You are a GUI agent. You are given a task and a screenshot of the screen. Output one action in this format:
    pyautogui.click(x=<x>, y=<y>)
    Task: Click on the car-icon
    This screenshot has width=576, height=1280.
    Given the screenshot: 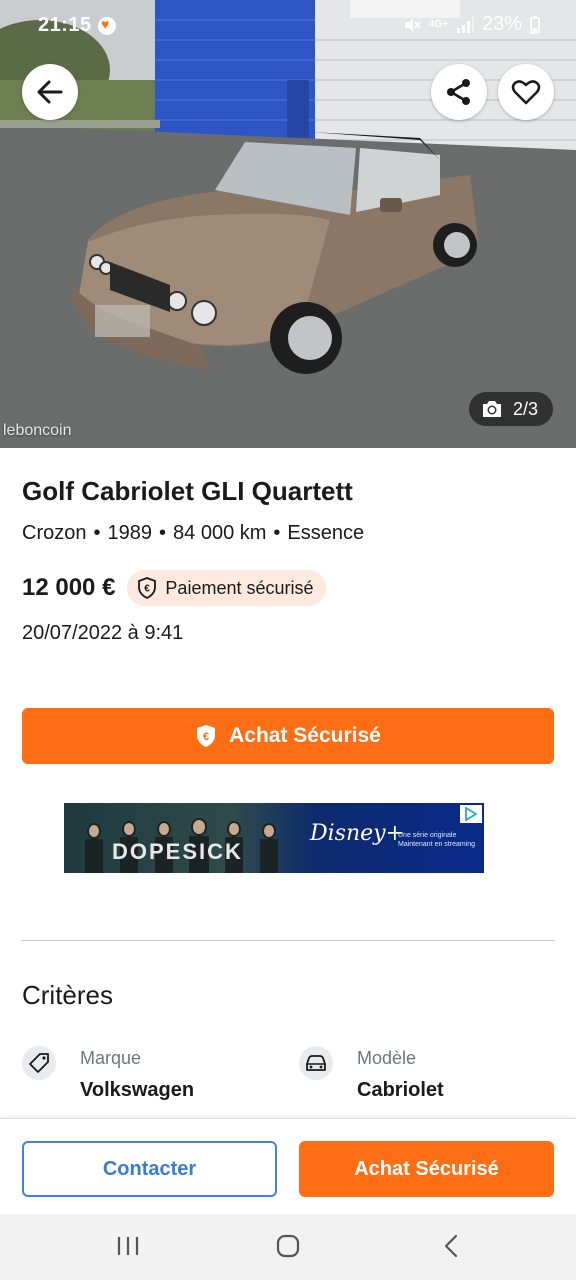 What is the action you would take?
    pyautogui.click(x=316, y=1063)
    